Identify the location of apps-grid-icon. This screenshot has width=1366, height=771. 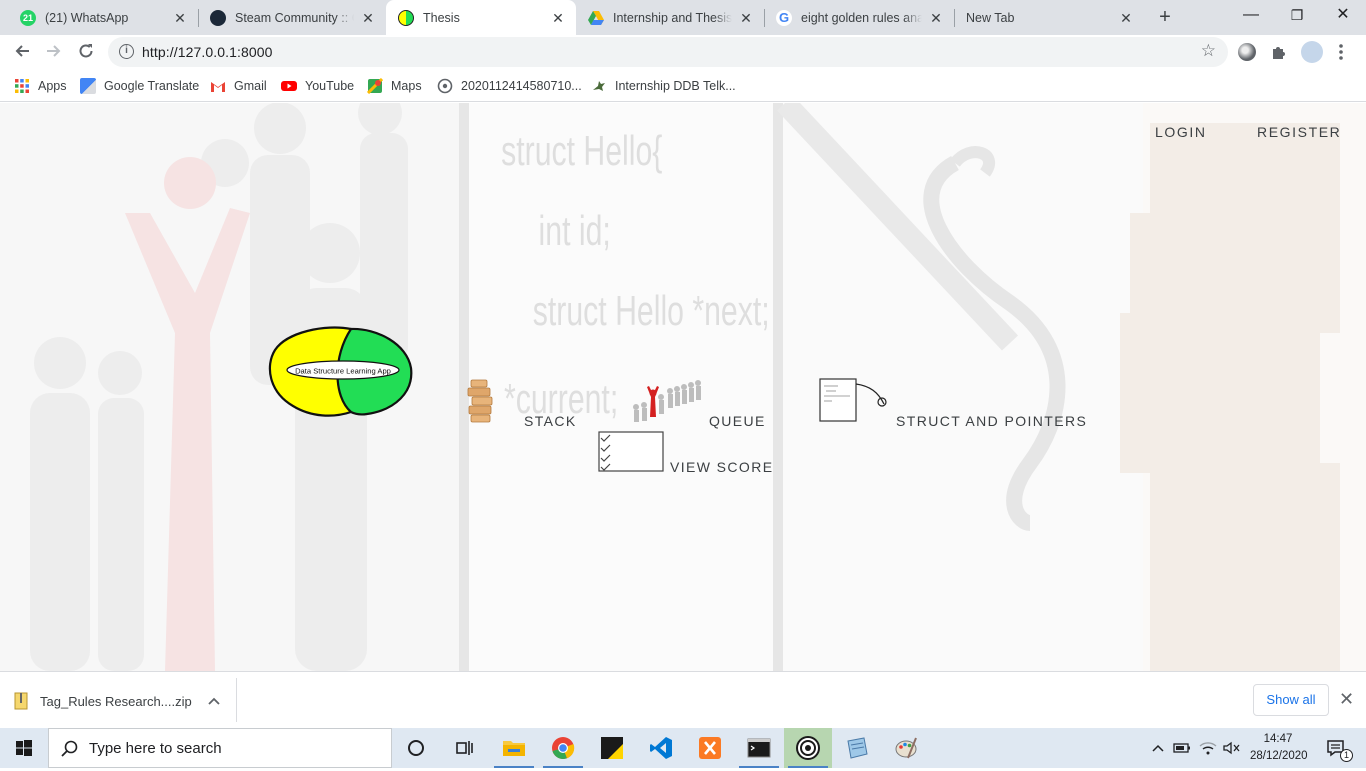
(22, 86).